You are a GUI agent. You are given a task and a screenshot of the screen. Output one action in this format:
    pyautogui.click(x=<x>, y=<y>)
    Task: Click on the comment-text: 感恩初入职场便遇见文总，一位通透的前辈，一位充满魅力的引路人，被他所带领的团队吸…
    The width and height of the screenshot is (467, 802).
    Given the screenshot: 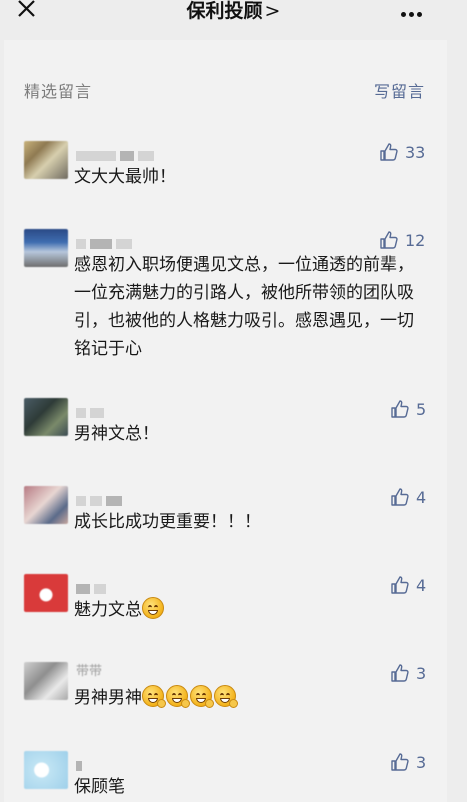 What is the action you would take?
    pyautogui.click(x=244, y=307)
    